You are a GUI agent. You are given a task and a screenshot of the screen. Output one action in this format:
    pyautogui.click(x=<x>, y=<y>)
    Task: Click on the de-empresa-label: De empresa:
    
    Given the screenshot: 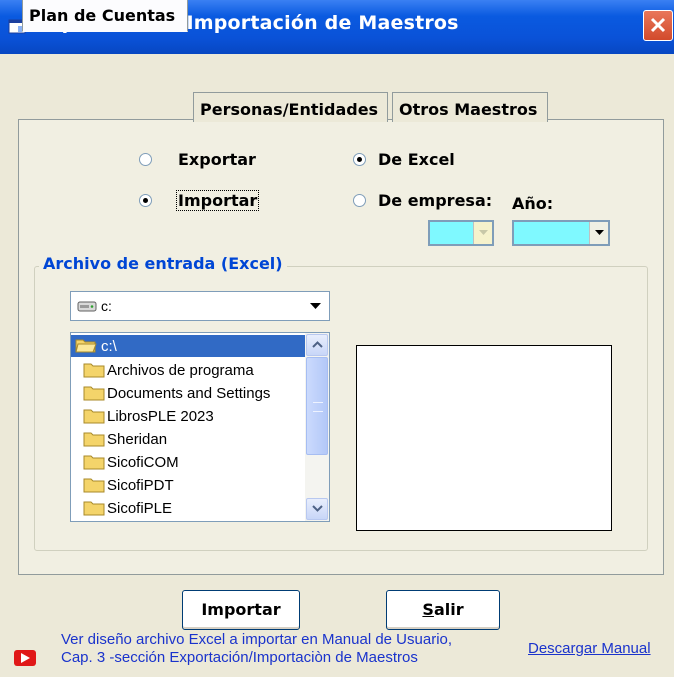 What is the action you would take?
    pyautogui.click(x=435, y=200)
    